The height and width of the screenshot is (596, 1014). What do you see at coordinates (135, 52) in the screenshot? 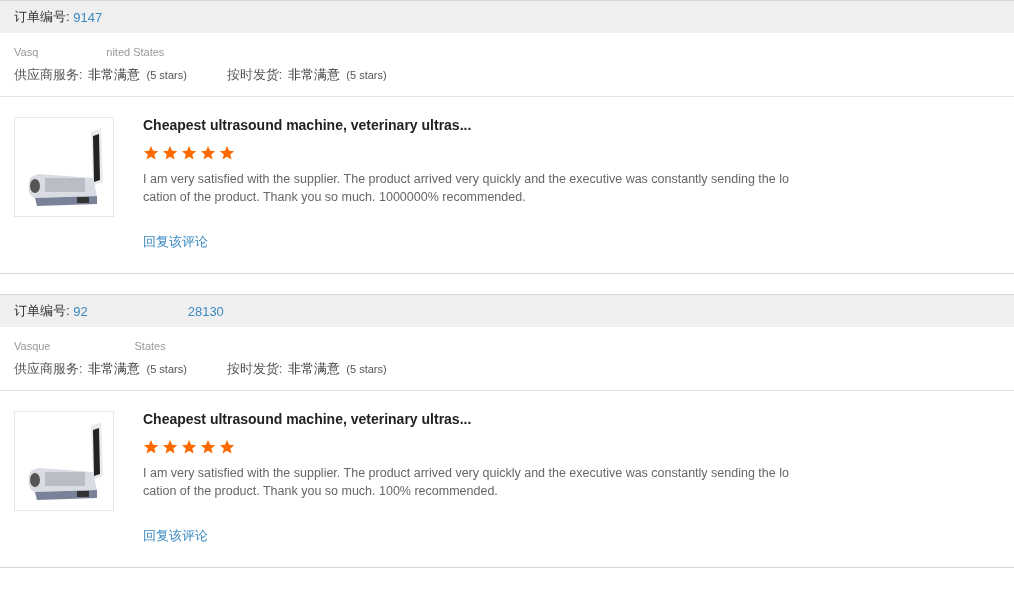
I see `buyer-text: nited States` at bounding box center [135, 52].